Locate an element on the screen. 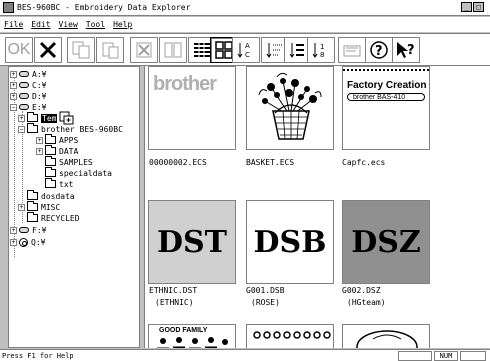 The height and width of the screenshot is (361, 490). file-thumb-basket is located at coordinates (290, 108).